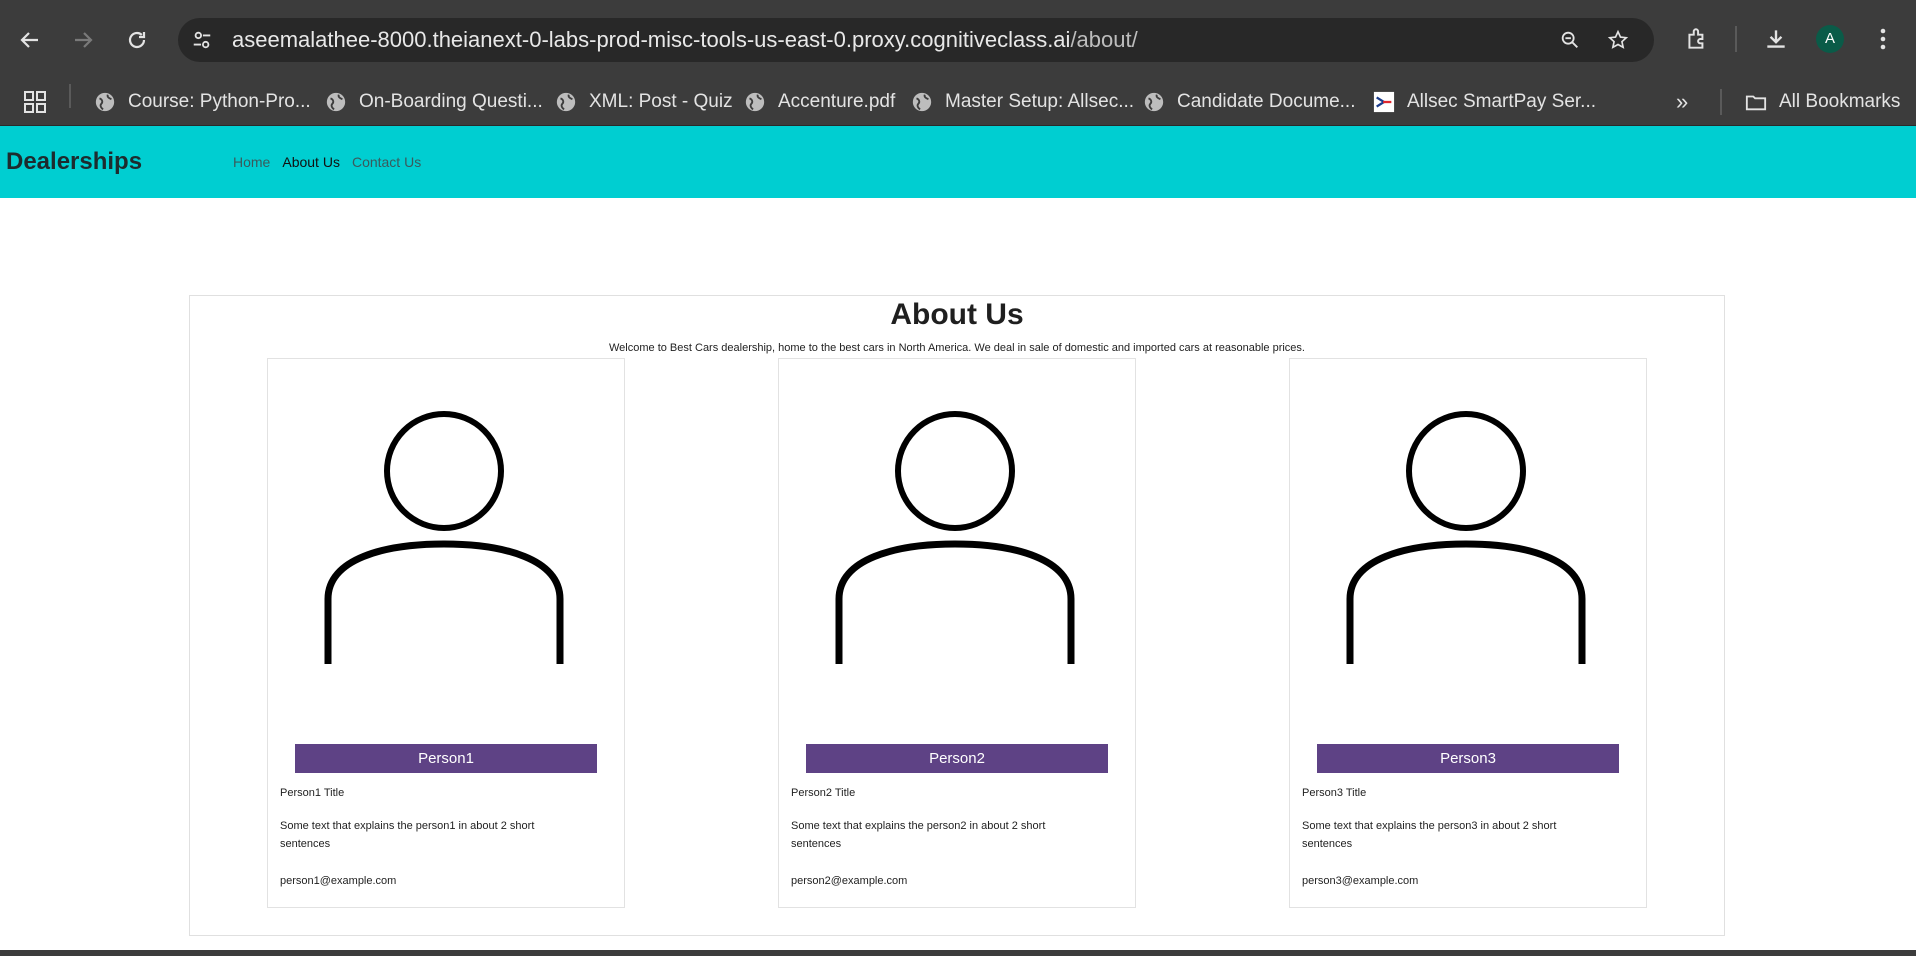 Image resolution: width=1916 pixels, height=956 pixels. What do you see at coordinates (446, 758) in the screenshot?
I see `person-name-bar: Person1` at bounding box center [446, 758].